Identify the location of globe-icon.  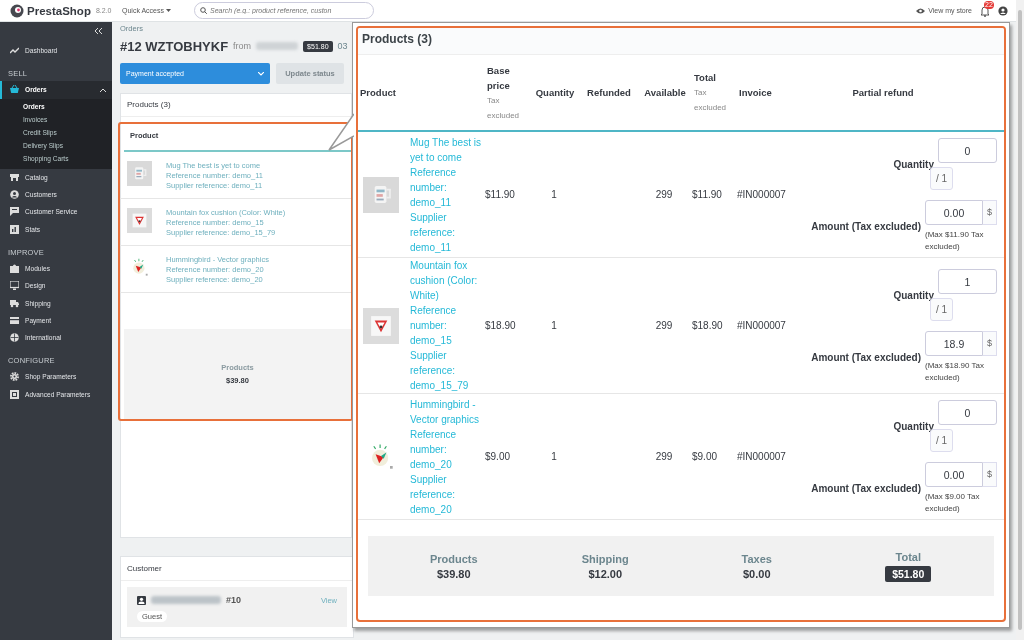
(14, 338).